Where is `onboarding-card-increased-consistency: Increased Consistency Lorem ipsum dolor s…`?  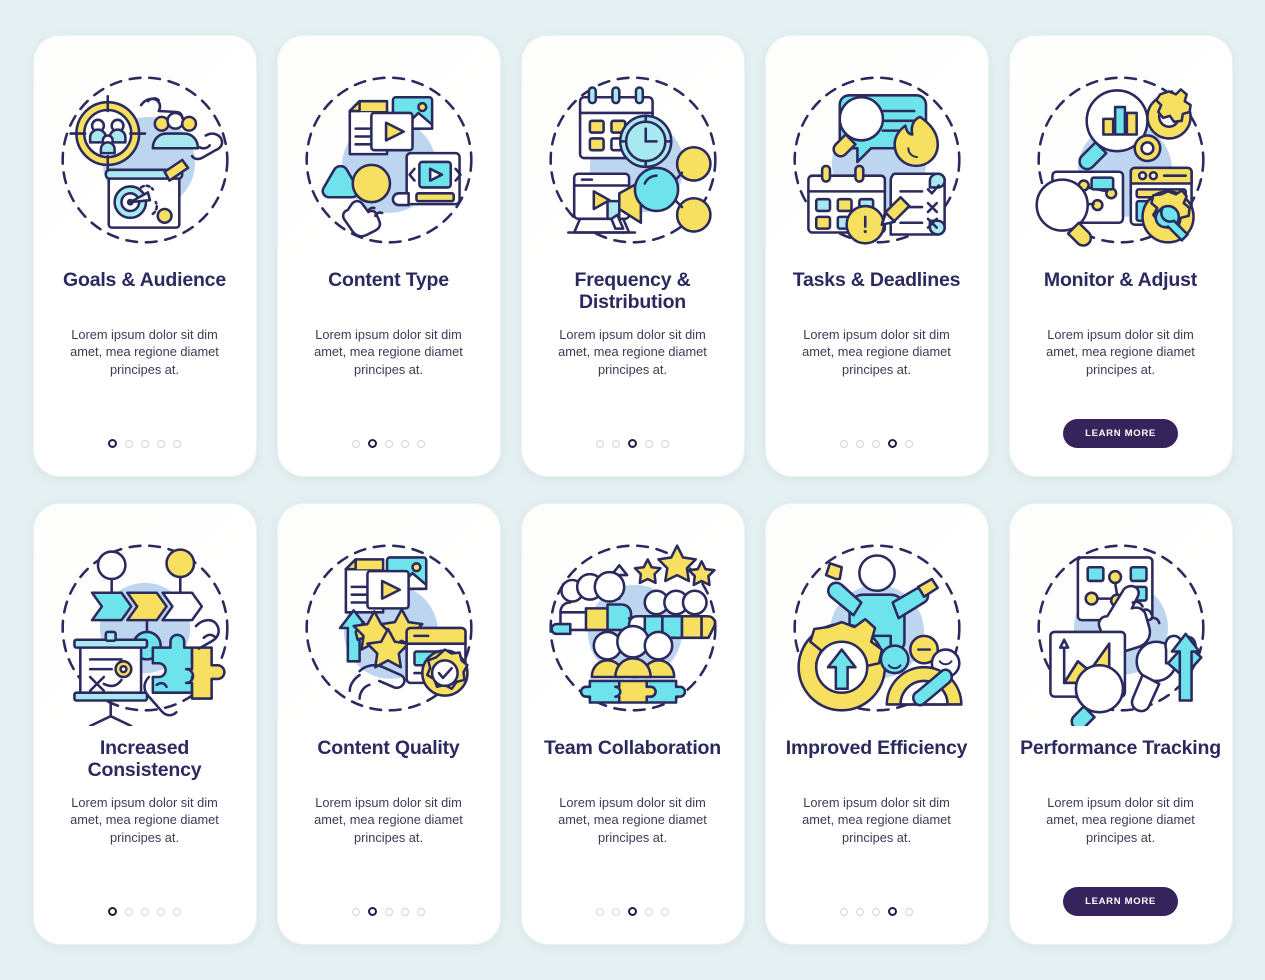
onboarding-card-increased-consistency: Increased Consistency Lorem ipsum dolor s… is located at coordinates (144, 724).